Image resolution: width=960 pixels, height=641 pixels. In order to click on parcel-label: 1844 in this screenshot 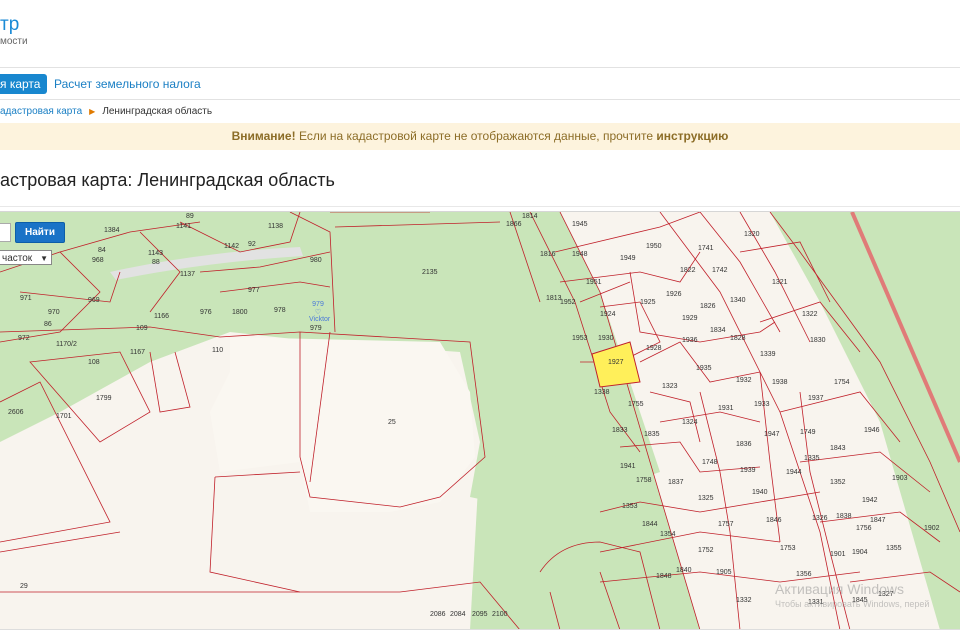, I will do `click(650, 524)`.